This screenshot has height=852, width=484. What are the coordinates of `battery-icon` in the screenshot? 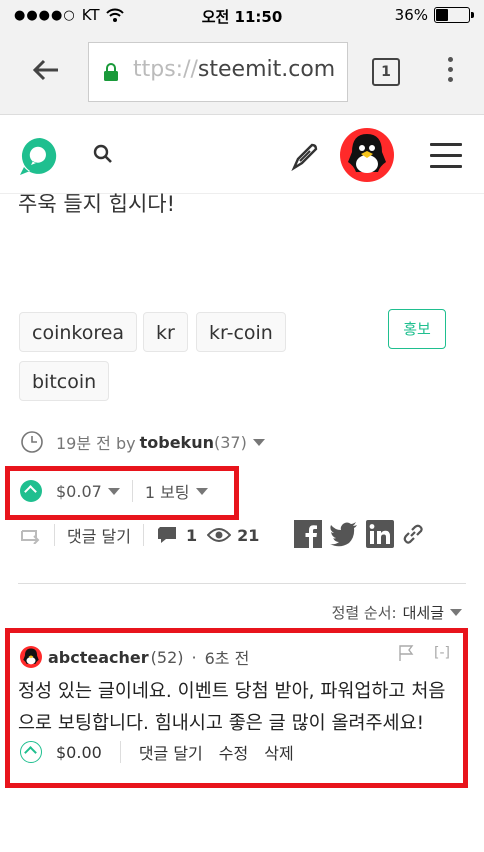 It's located at (454, 15).